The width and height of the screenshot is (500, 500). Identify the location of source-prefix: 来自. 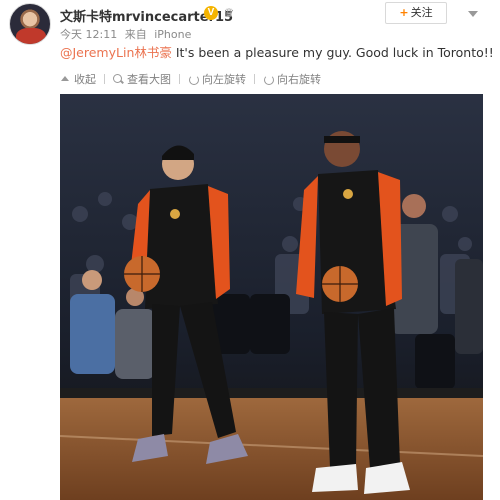
(135, 34).